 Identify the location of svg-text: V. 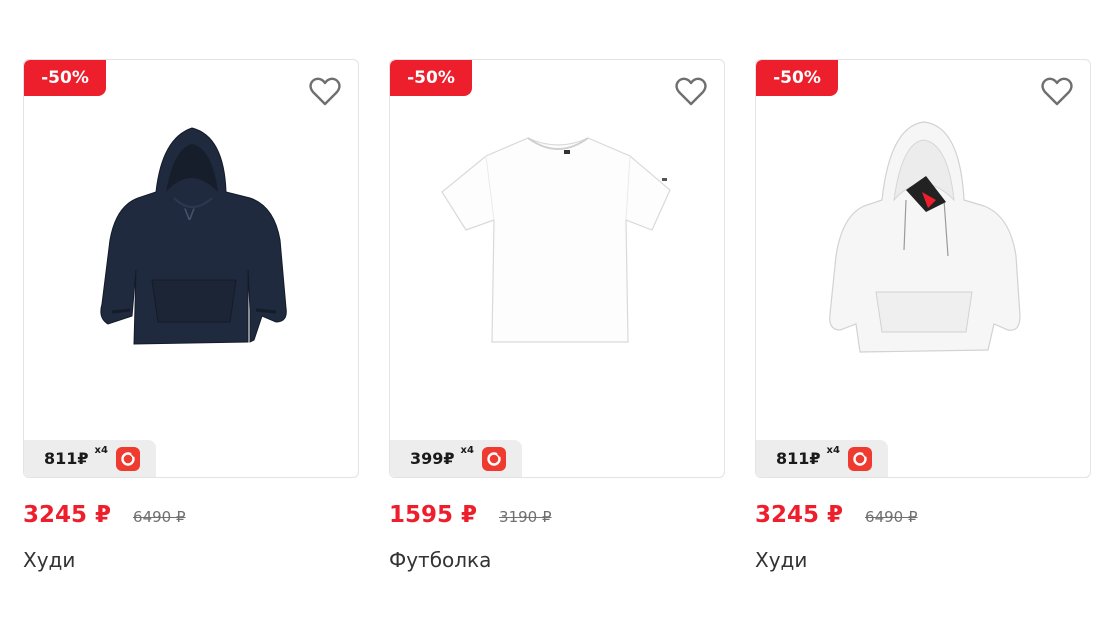
(189, 214).